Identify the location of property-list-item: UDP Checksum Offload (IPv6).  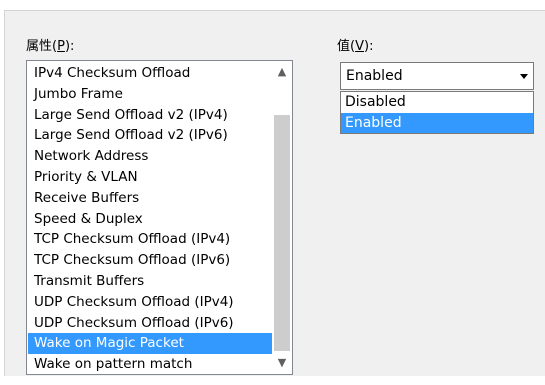
(150, 323).